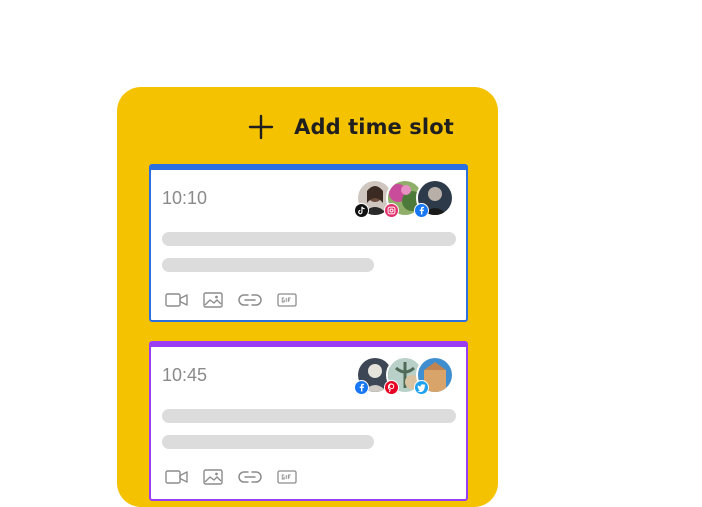 The image size is (702, 507). Describe the element at coordinates (421, 387) in the screenshot. I see `twitter-icon` at that location.